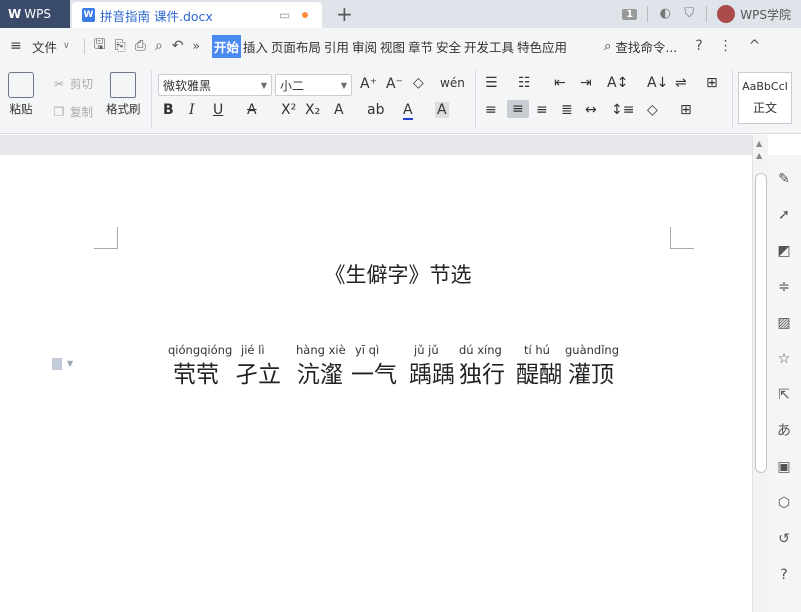 The image size is (801, 612). I want to click on adjust-settings-icon: ≑, so click(784, 287).